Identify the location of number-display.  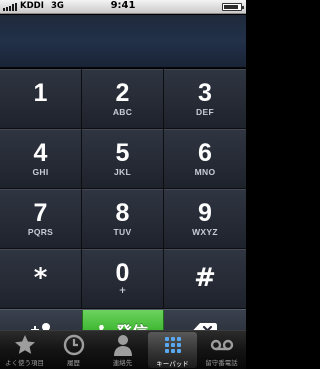
(123, 41).